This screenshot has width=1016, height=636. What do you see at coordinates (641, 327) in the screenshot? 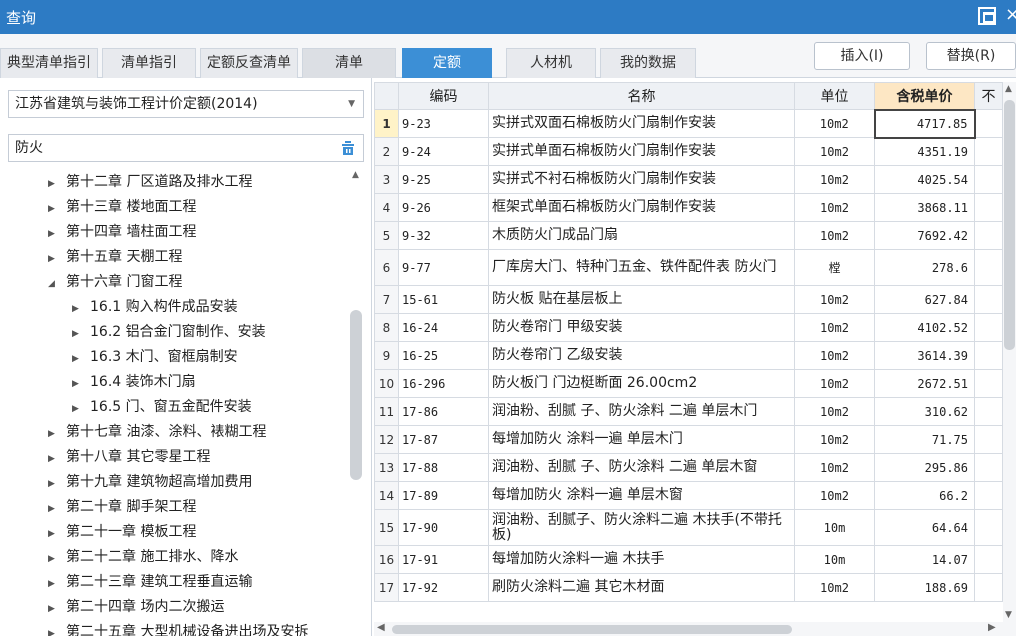
I see `cell-name: 防火卷帘门 甲级安装` at bounding box center [641, 327].